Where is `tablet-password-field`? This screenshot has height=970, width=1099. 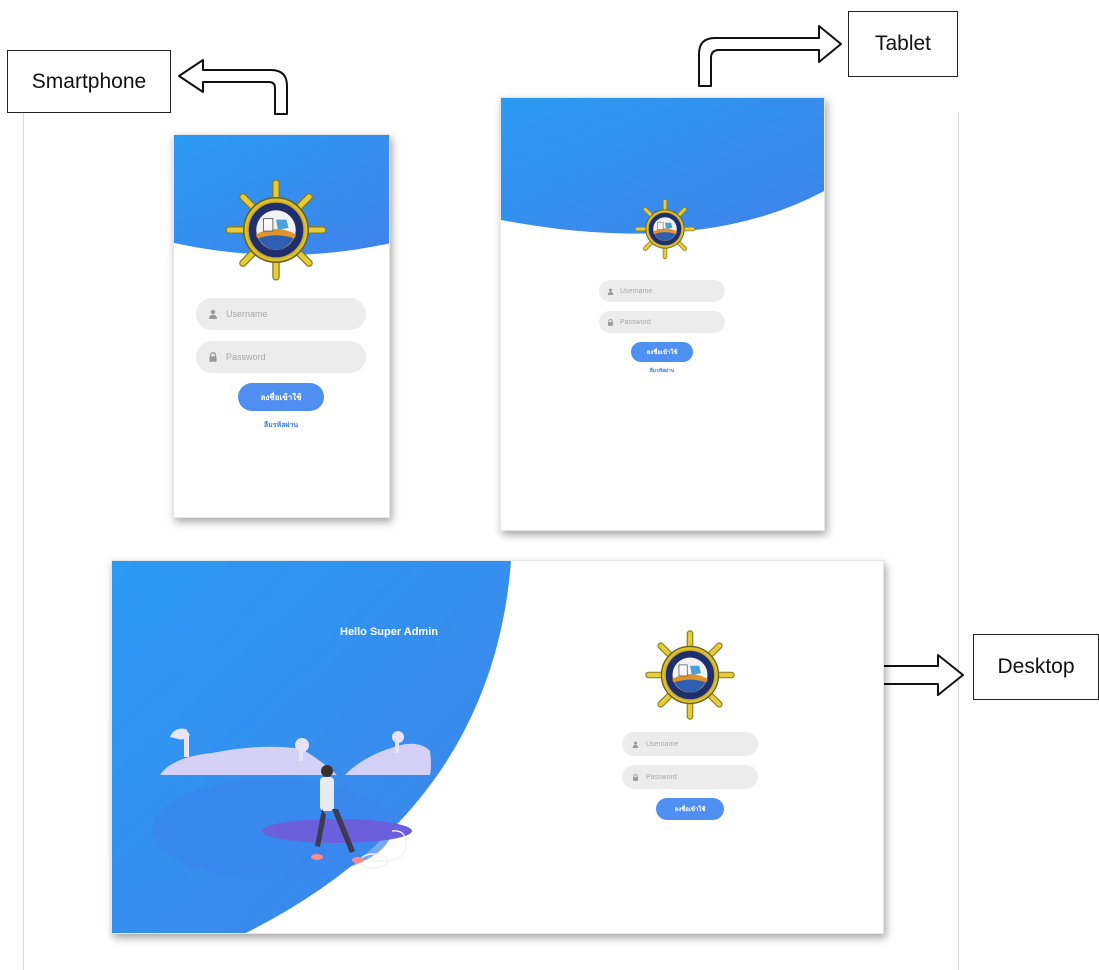
tablet-password-field is located at coordinates (662, 322).